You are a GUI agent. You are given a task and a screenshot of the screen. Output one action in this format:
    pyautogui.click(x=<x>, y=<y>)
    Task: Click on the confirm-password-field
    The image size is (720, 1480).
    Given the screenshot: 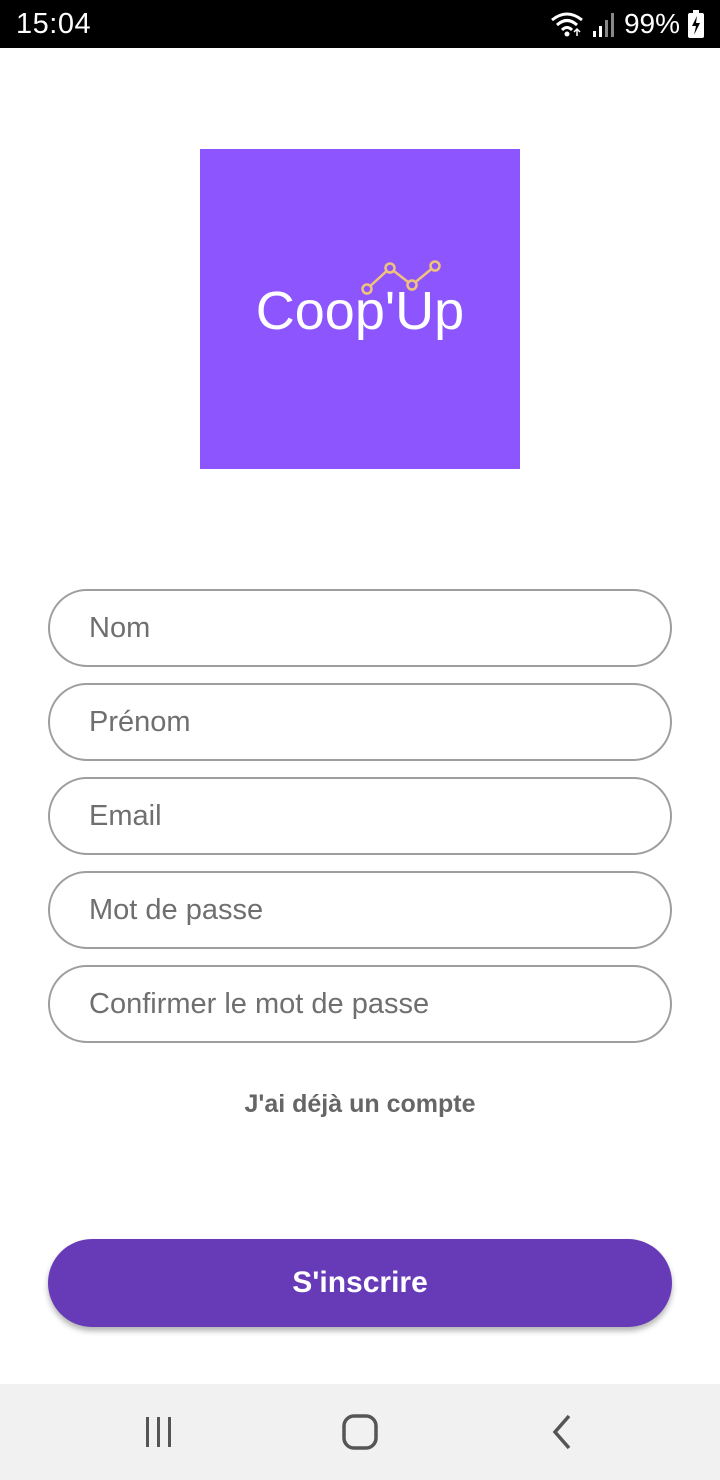 What is the action you would take?
    pyautogui.click(x=360, y=1004)
    